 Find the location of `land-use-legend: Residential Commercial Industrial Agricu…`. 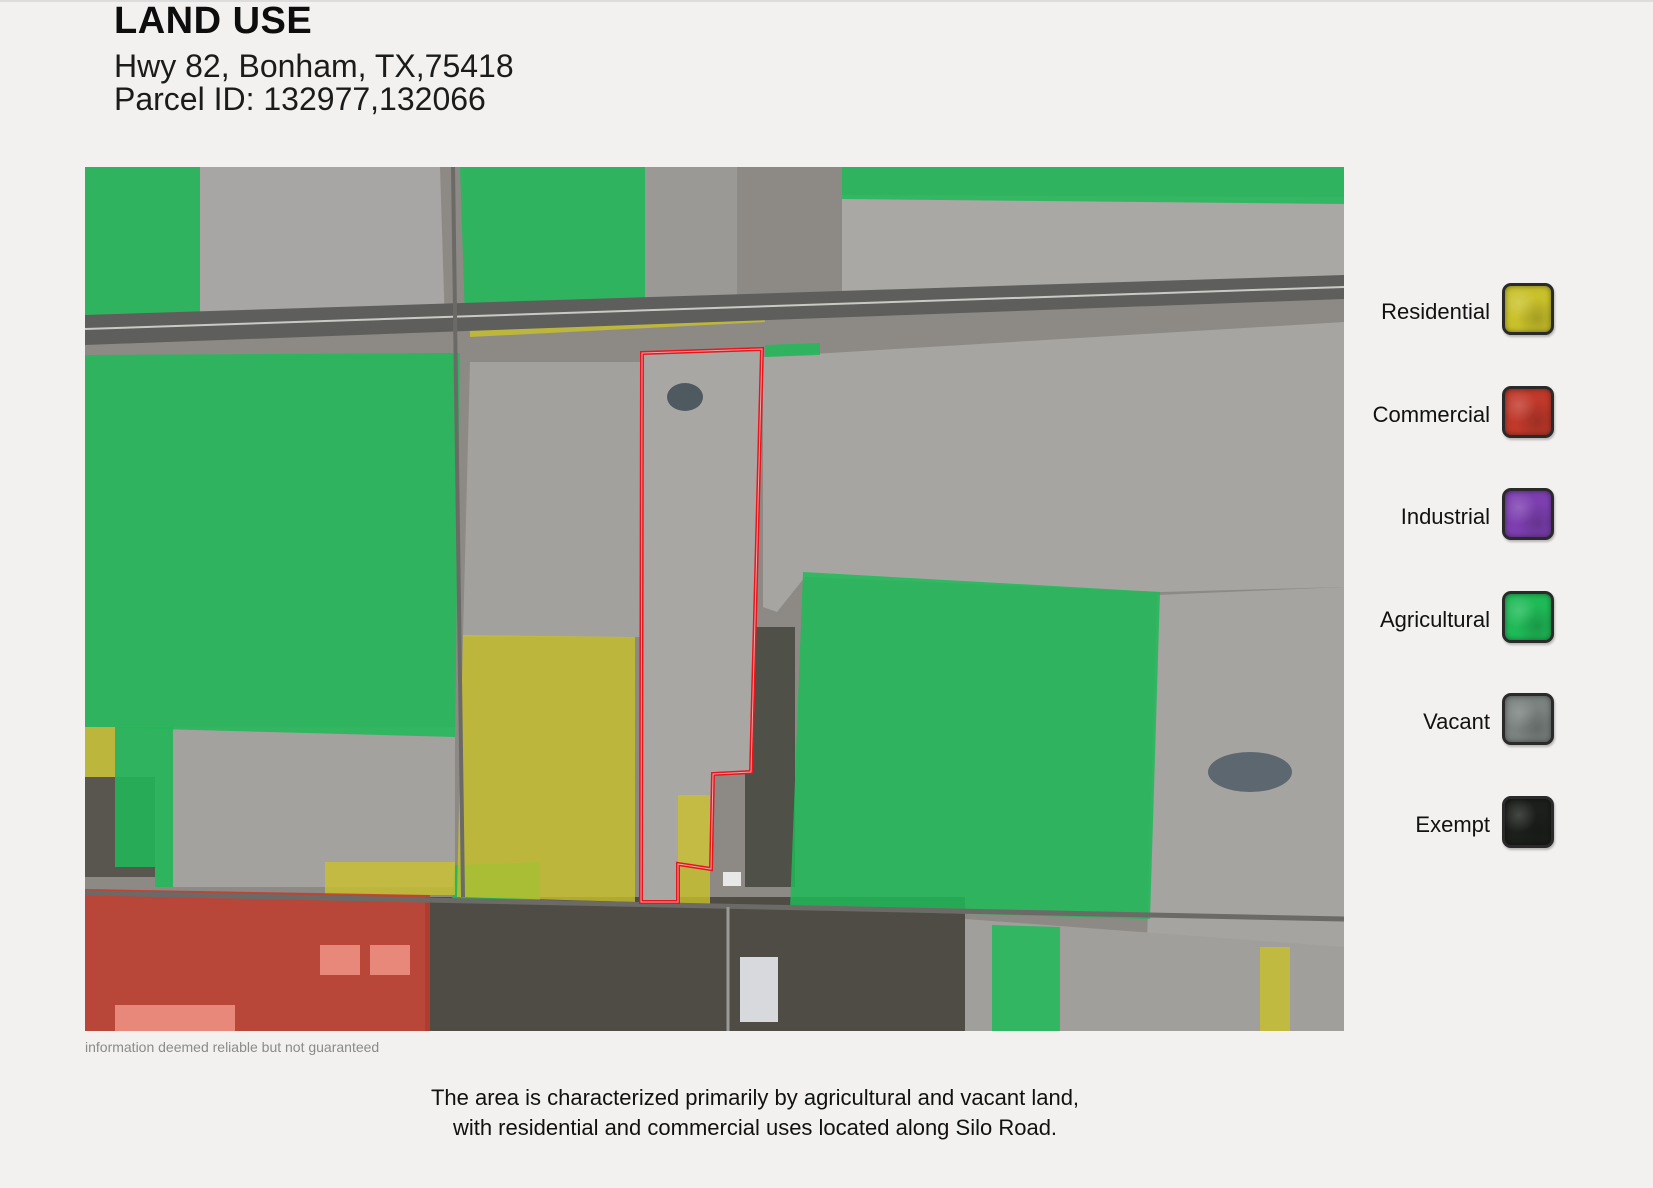

land-use-legend: Residential Commercial Industrial Agricu… is located at coordinates (1445, 590).